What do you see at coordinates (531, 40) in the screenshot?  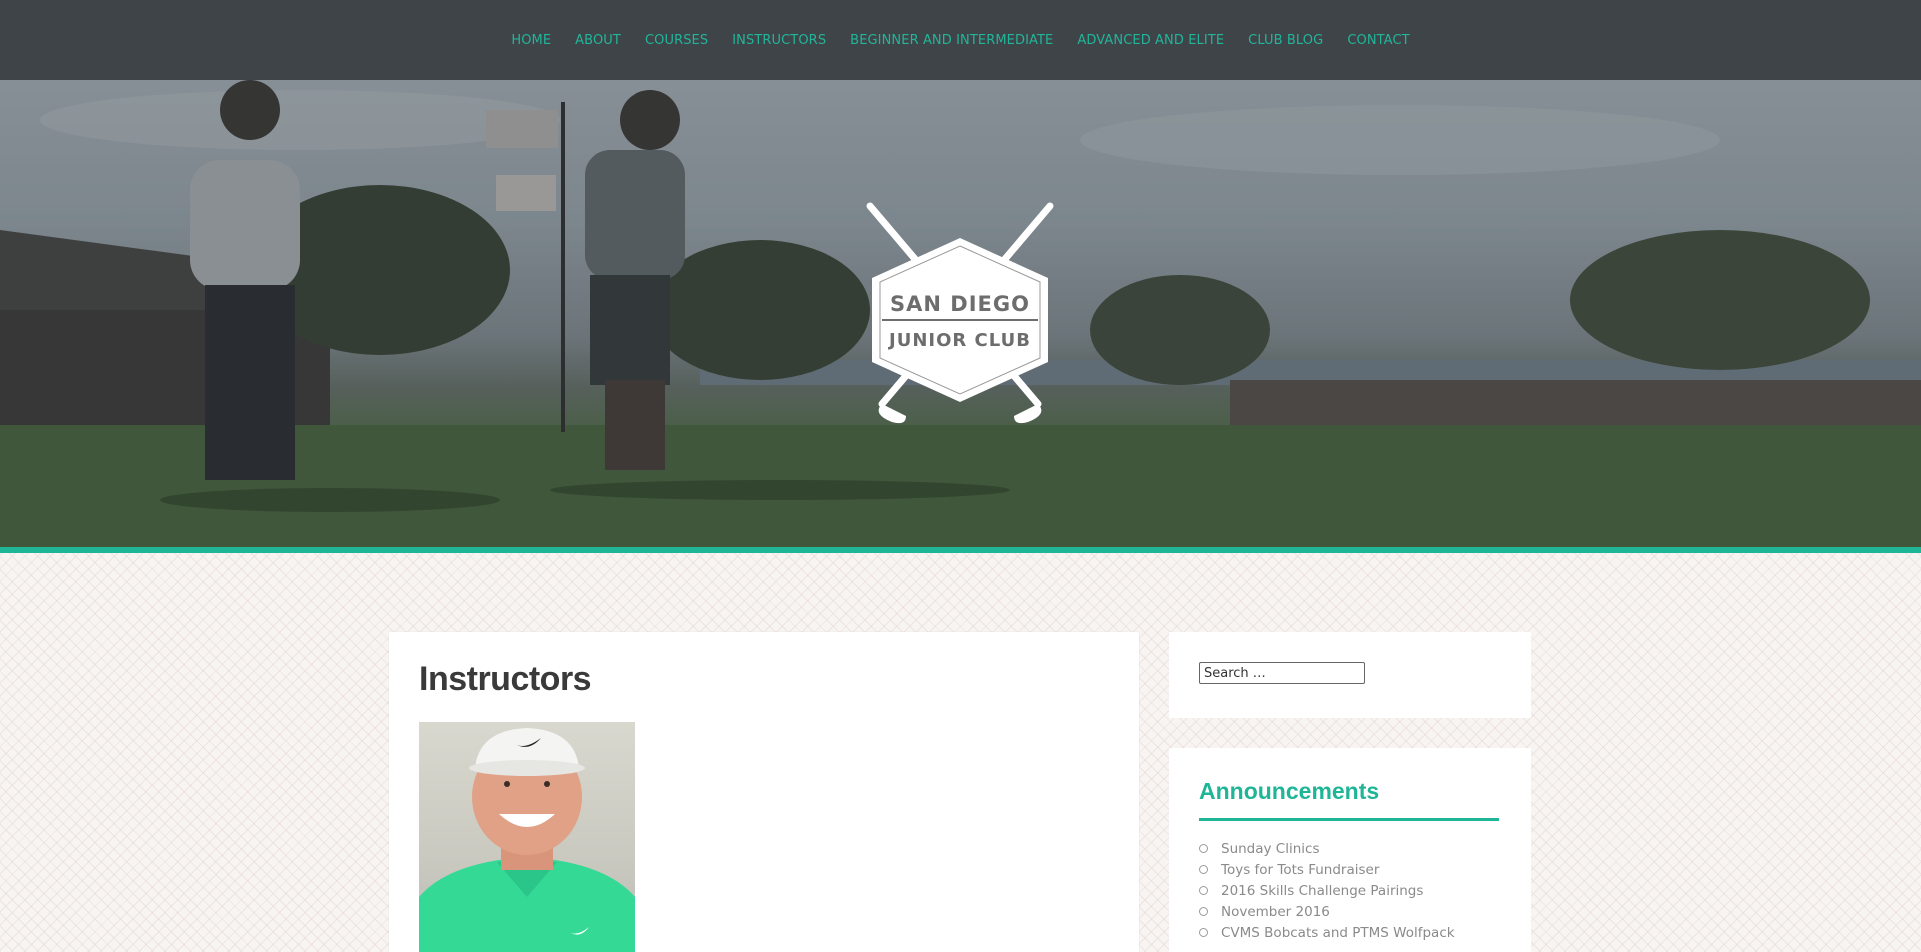 I see `nav-home: HOME` at bounding box center [531, 40].